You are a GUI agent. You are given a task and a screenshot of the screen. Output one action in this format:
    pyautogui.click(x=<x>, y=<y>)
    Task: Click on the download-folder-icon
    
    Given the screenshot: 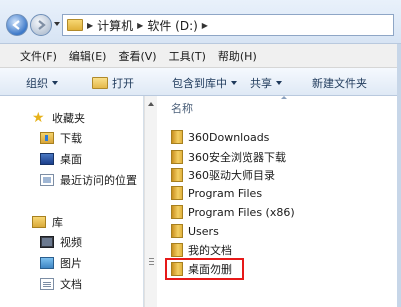 What is the action you would take?
    pyautogui.click(x=47, y=138)
    